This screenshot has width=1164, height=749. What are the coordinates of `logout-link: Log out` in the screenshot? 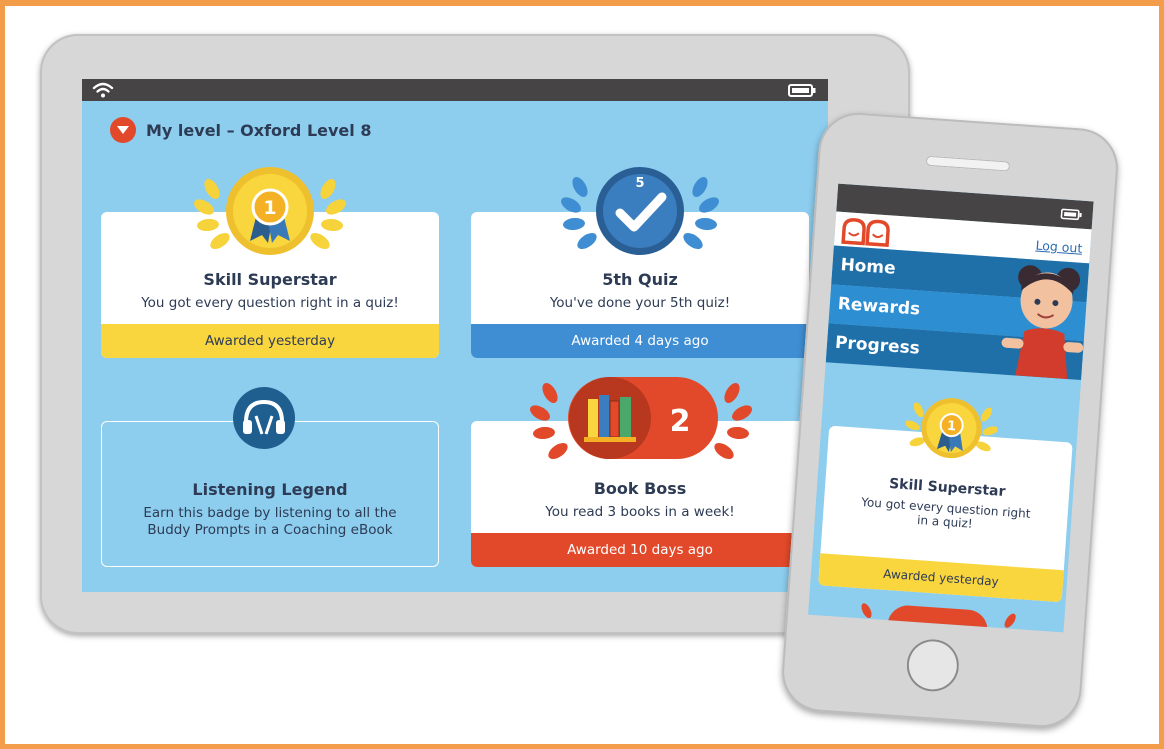 It's located at (1059, 247).